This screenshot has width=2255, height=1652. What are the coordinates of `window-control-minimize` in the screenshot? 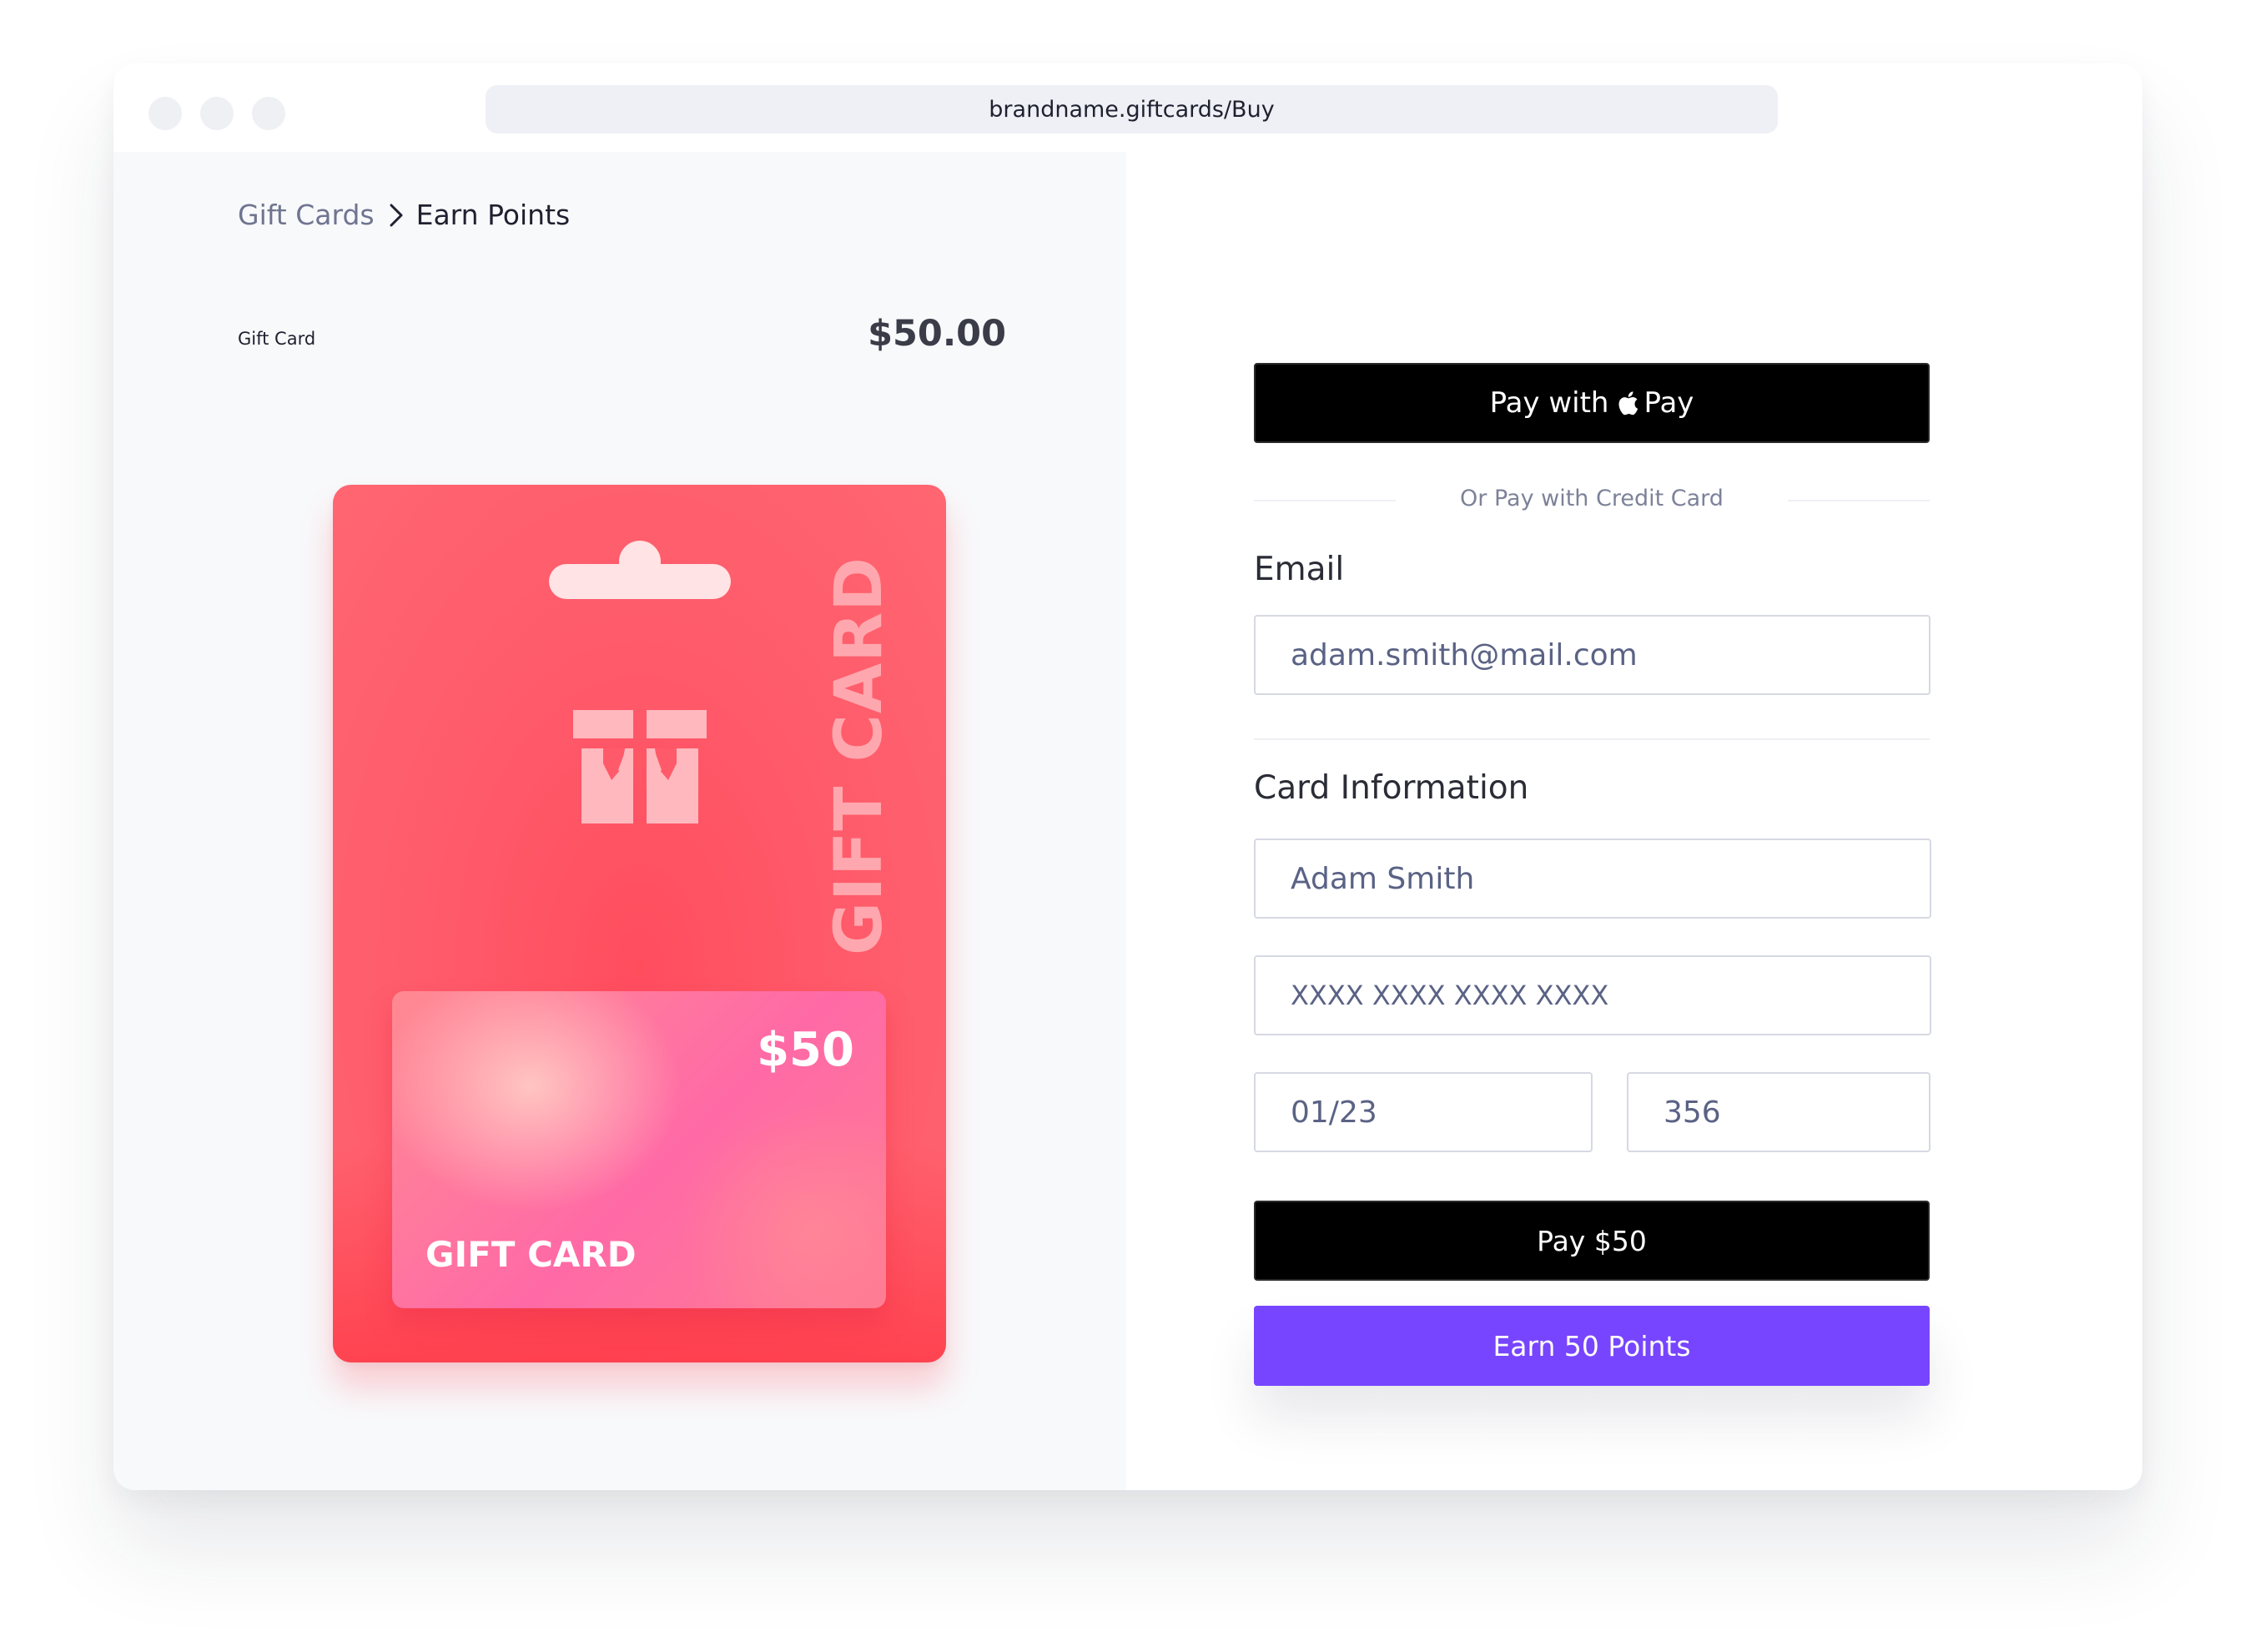 It's located at (217, 114).